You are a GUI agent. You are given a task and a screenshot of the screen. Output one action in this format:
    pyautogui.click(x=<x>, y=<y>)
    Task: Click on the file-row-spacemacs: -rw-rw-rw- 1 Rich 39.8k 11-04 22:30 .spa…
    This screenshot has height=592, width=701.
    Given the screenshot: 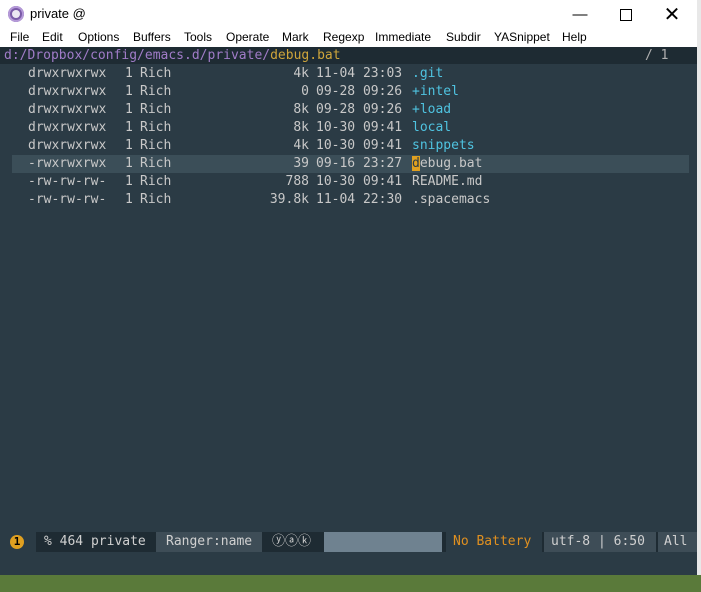 What is the action you would take?
    pyautogui.click(x=350, y=200)
    